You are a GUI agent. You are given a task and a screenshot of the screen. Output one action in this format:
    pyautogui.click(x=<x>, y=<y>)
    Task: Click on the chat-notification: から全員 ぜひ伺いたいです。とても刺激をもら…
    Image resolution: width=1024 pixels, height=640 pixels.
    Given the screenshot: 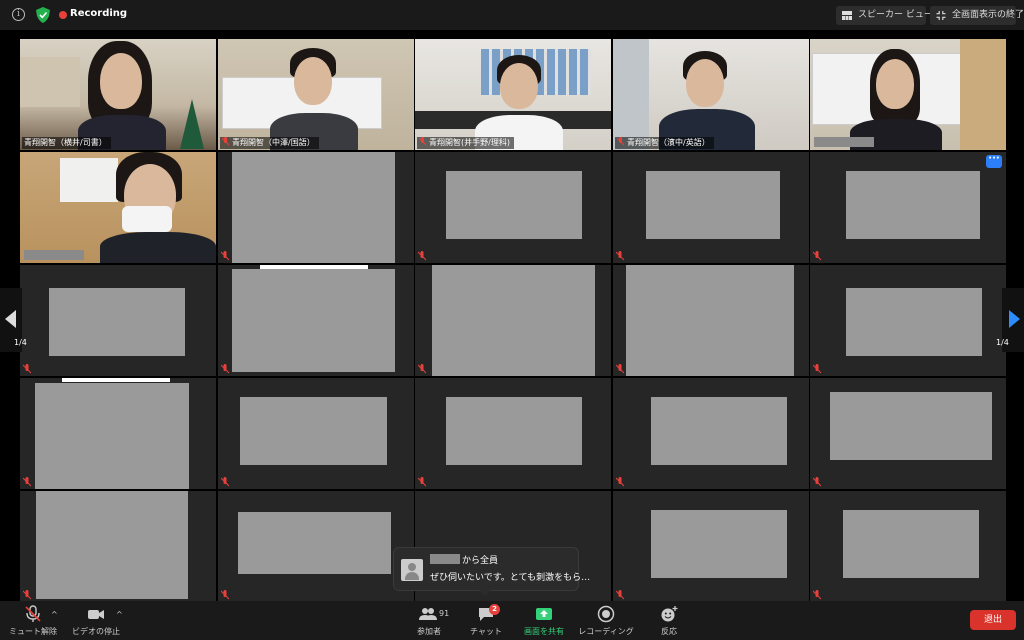 What is the action you would take?
    pyautogui.click(x=491, y=571)
    